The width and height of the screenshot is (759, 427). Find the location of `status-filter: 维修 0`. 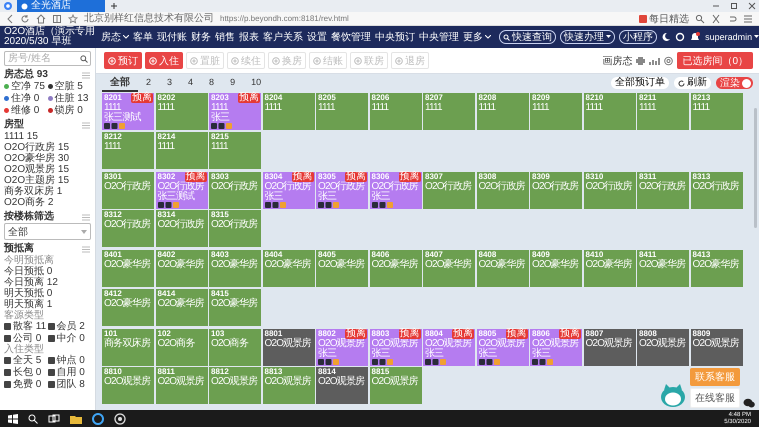

status-filter: 维修 0 is located at coordinates (26, 110).